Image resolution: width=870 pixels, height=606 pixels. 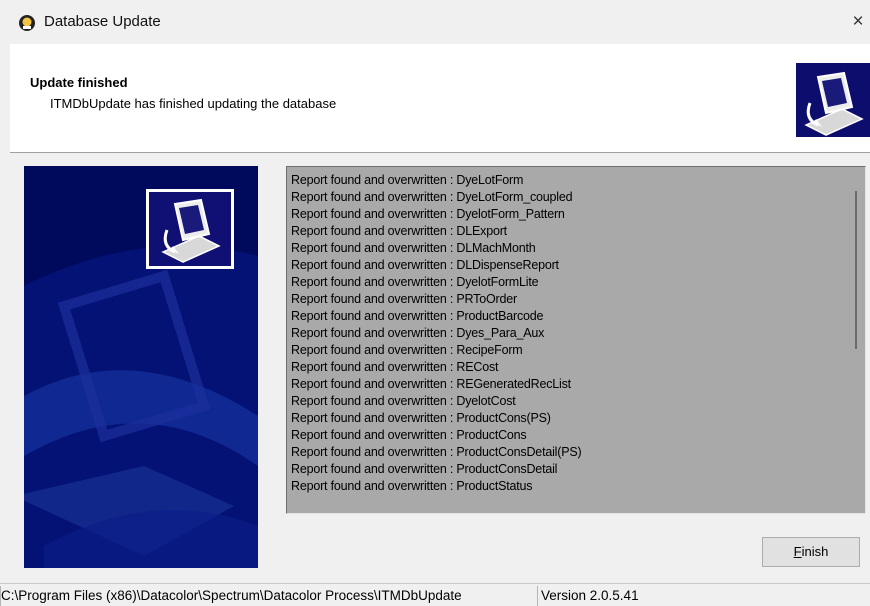 What do you see at coordinates (436, 367) in the screenshot?
I see `list-item: Report found and overwritten : RECost` at bounding box center [436, 367].